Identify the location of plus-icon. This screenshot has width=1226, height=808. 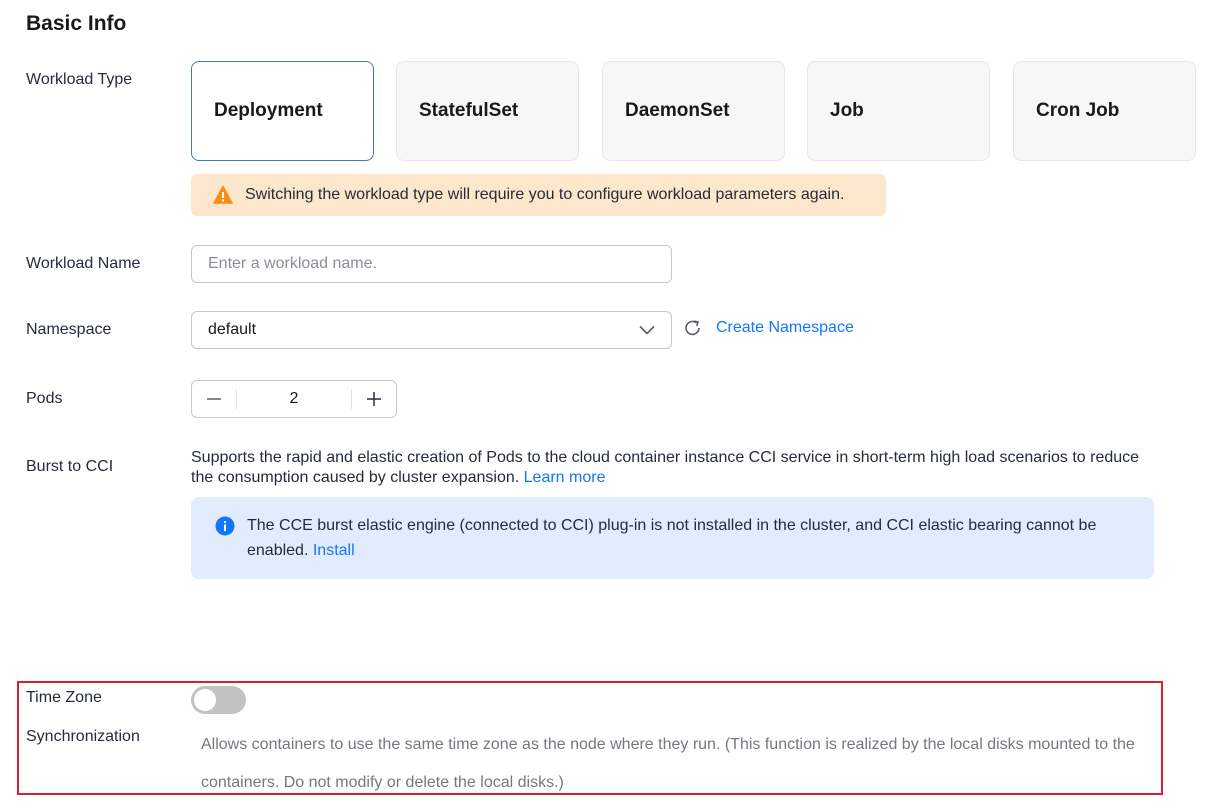
(374, 399).